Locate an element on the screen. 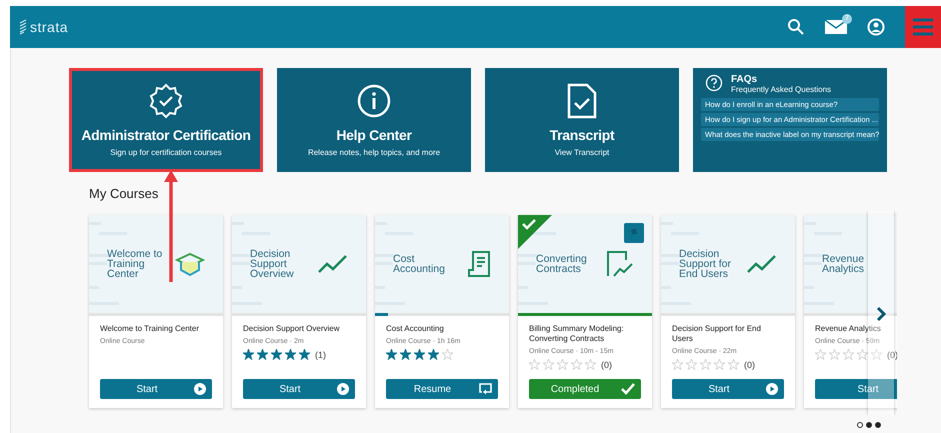 The width and height of the screenshot is (941, 433). cover-title: Cost Accounting is located at coordinates (419, 264).